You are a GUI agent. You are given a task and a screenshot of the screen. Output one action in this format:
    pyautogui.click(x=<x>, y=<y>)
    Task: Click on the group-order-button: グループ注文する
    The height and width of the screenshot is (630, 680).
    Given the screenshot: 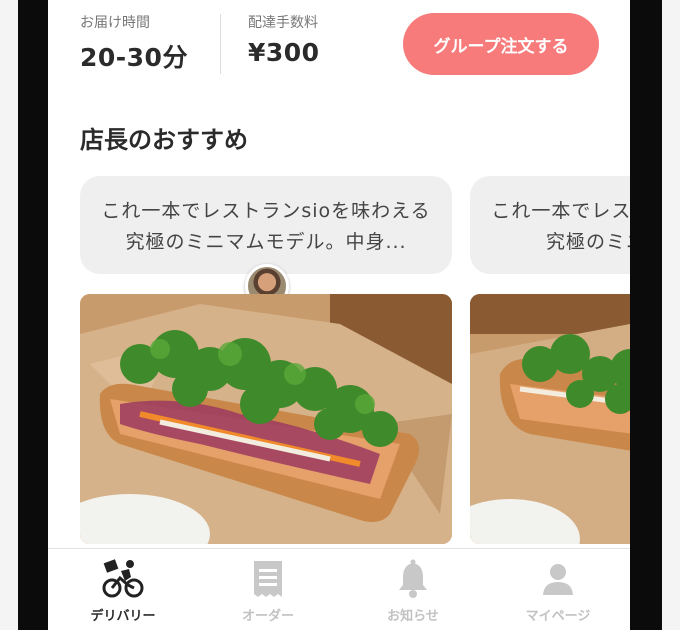 What is the action you would take?
    pyautogui.click(x=501, y=44)
    